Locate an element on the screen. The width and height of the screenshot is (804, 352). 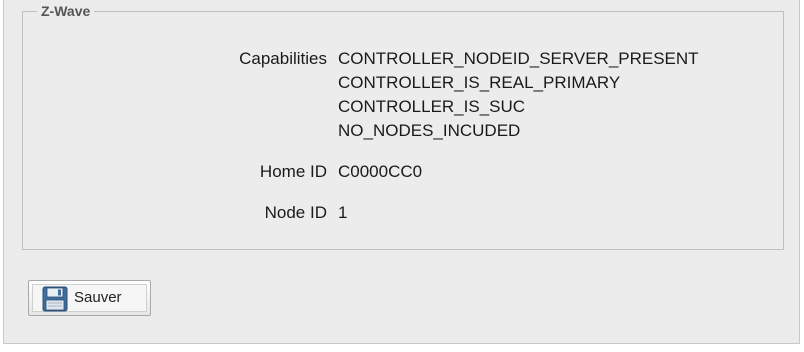
save-button-label: Sauver is located at coordinates (98, 297).